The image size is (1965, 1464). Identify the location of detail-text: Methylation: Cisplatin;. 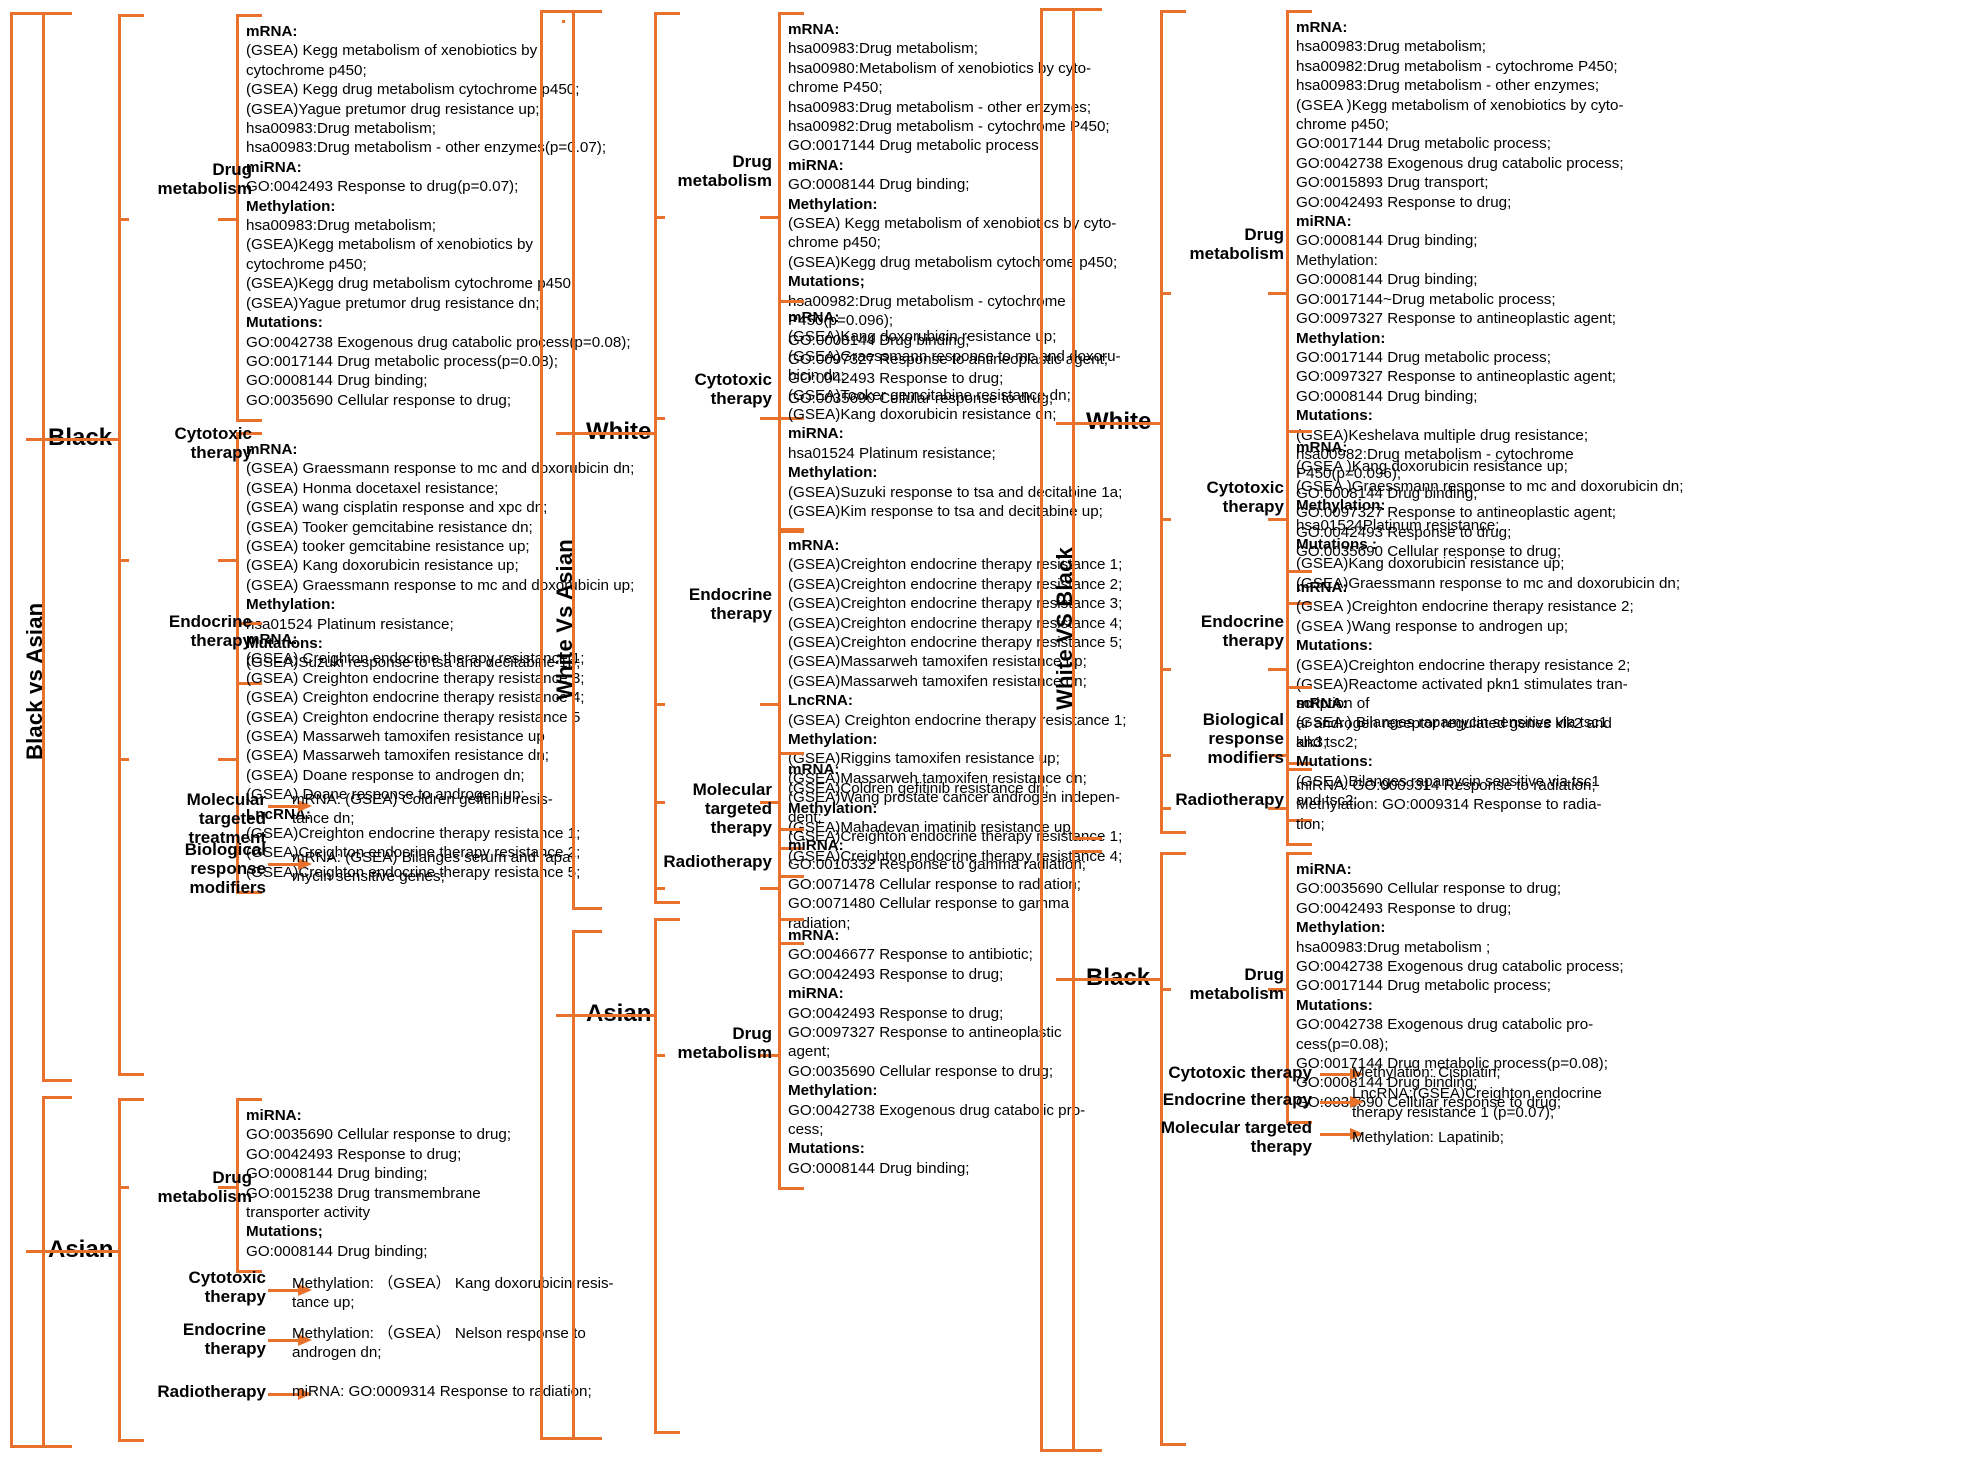
(1632, 1072).